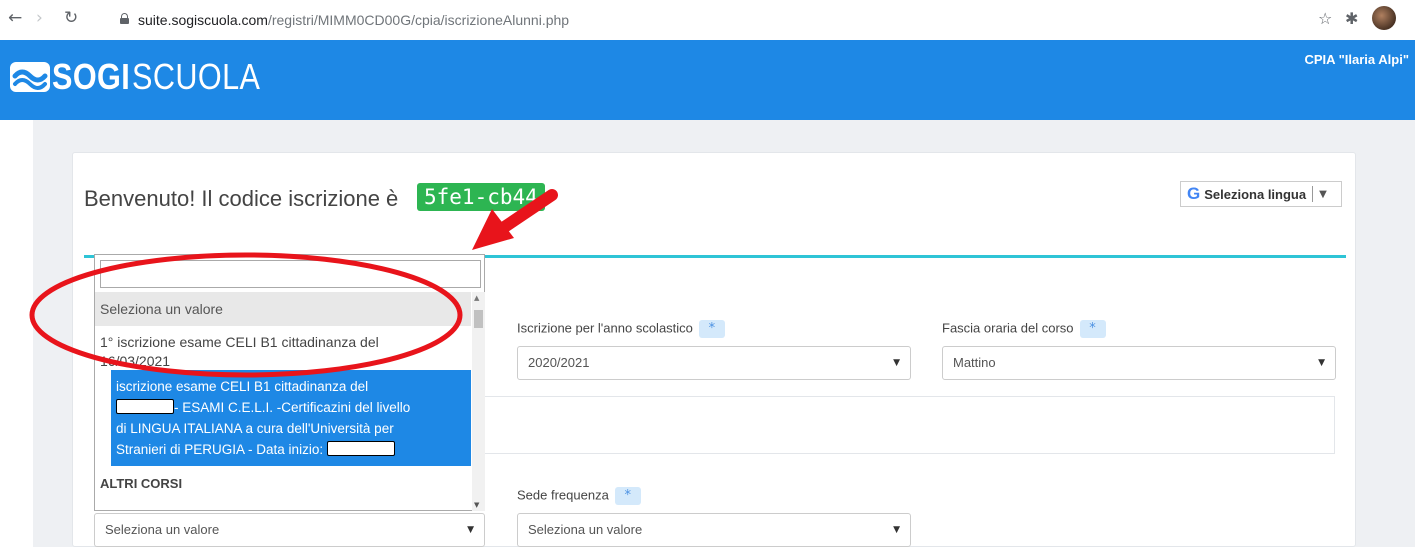  I want to click on scrollbar-thumb, so click(478, 319).